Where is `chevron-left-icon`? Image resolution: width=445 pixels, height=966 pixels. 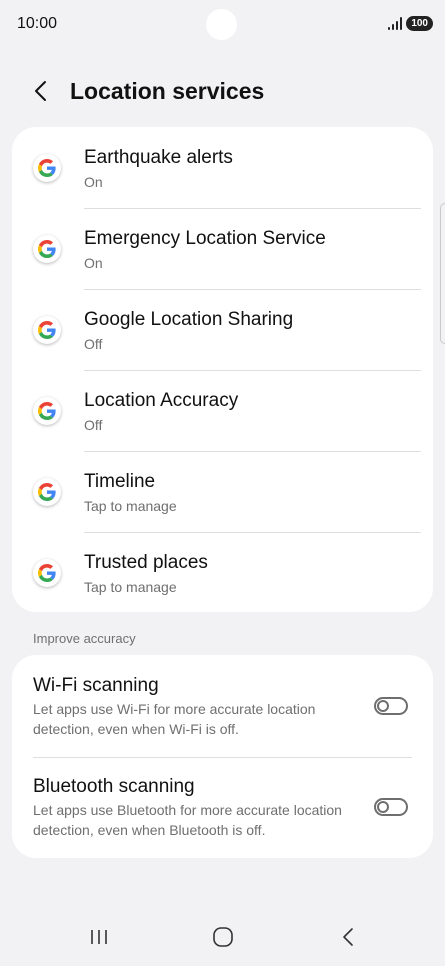 chevron-left-icon is located at coordinates (40, 91).